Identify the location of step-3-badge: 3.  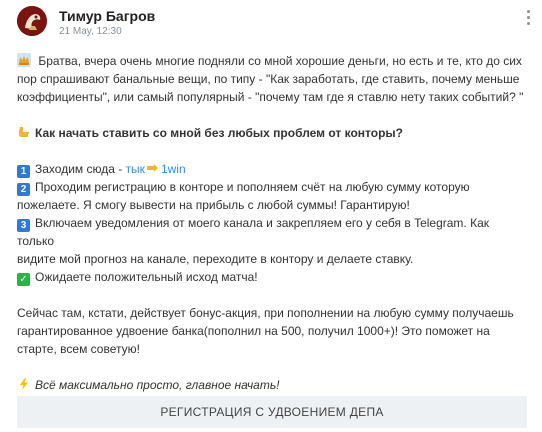
(23, 225).